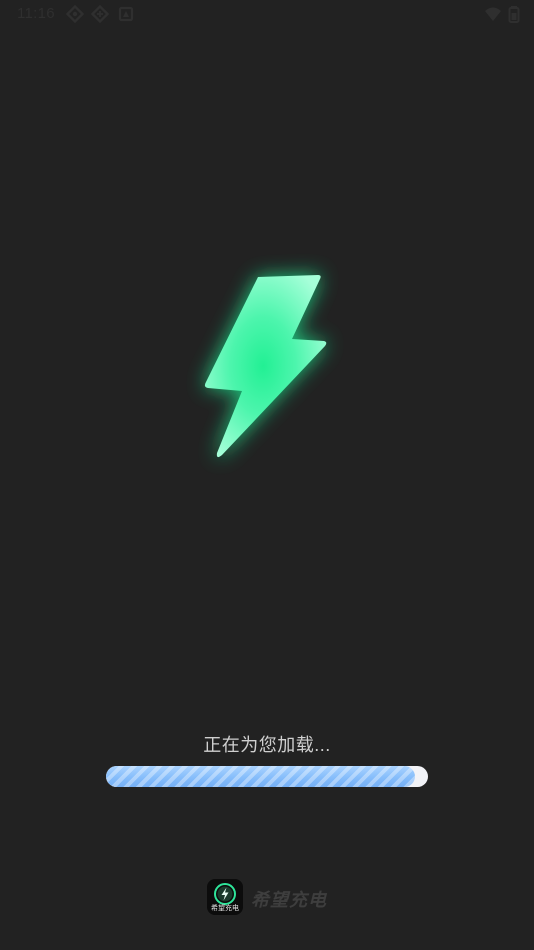 This screenshot has width=534, height=950. What do you see at coordinates (267, 365) in the screenshot?
I see `lightning-bolt-icon` at bounding box center [267, 365].